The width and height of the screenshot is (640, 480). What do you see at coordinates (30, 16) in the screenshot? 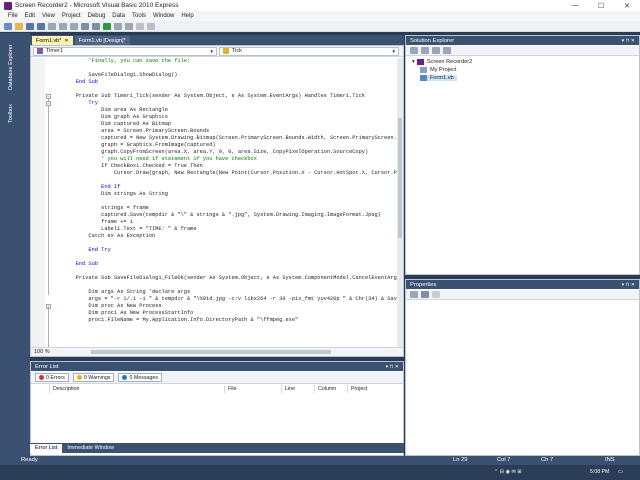
I see `menu-edit: Edit` at bounding box center [30, 16].